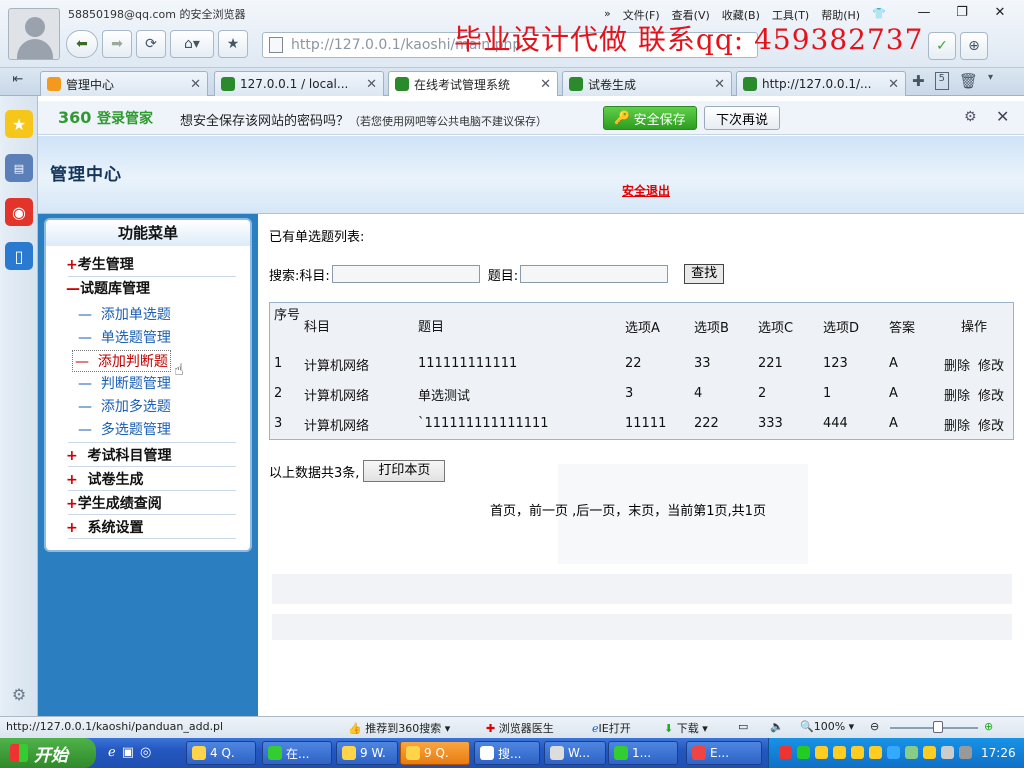 Image resolution: width=1024 pixels, height=768 pixels. Describe the element at coordinates (402, 84) in the screenshot. I see `tab-favicon-icon` at that location.